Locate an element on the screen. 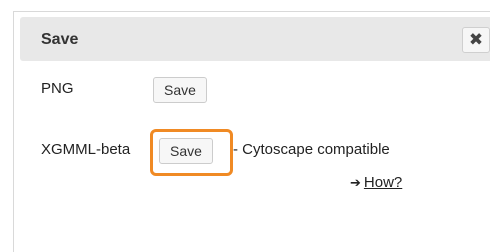 Image resolution: width=490 pixels, height=252 pixels. save-xgmml-button: Save is located at coordinates (186, 151).